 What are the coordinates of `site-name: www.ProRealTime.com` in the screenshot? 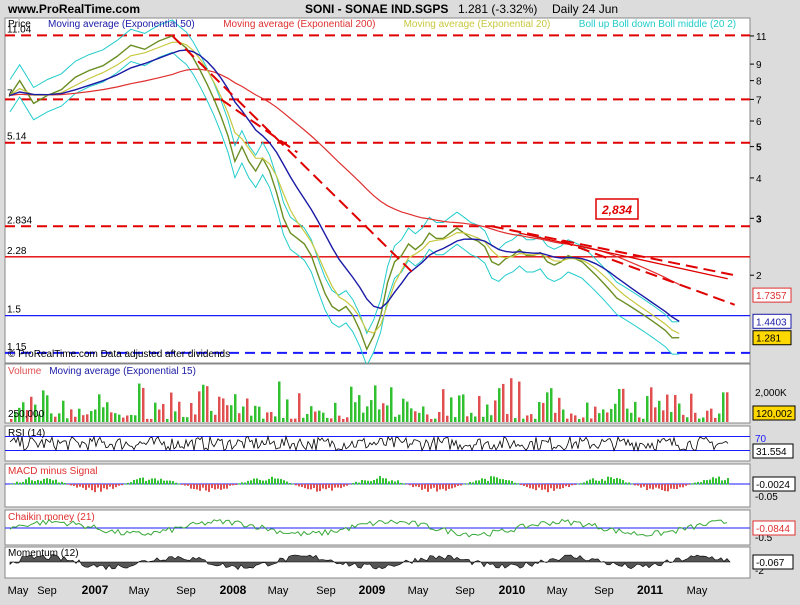 It's located at (73, 9).